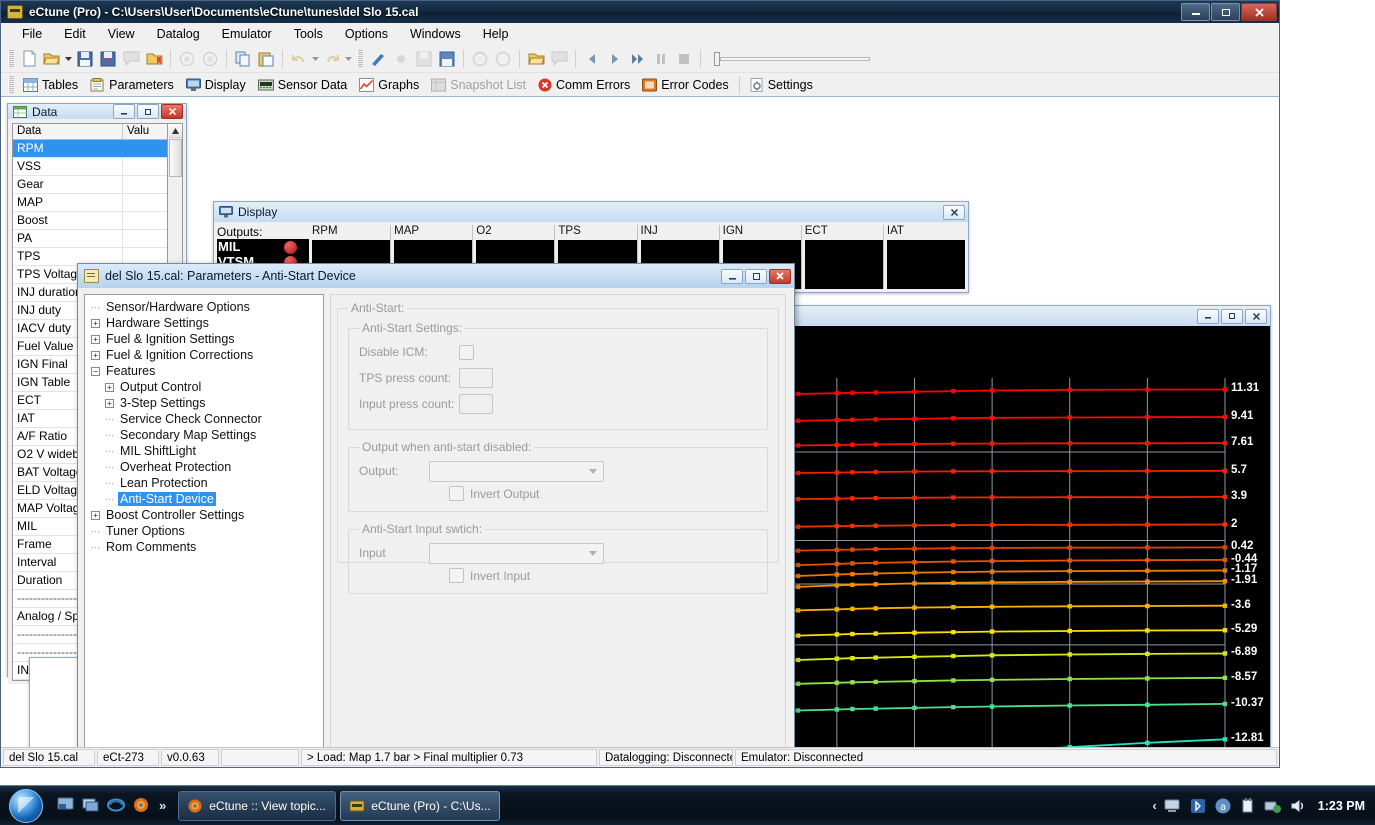 This screenshot has width=1375, height=825. Describe the element at coordinates (204, 419) in the screenshot. I see `tree-node-service-check-connector: ··· Service Check Connector` at that location.